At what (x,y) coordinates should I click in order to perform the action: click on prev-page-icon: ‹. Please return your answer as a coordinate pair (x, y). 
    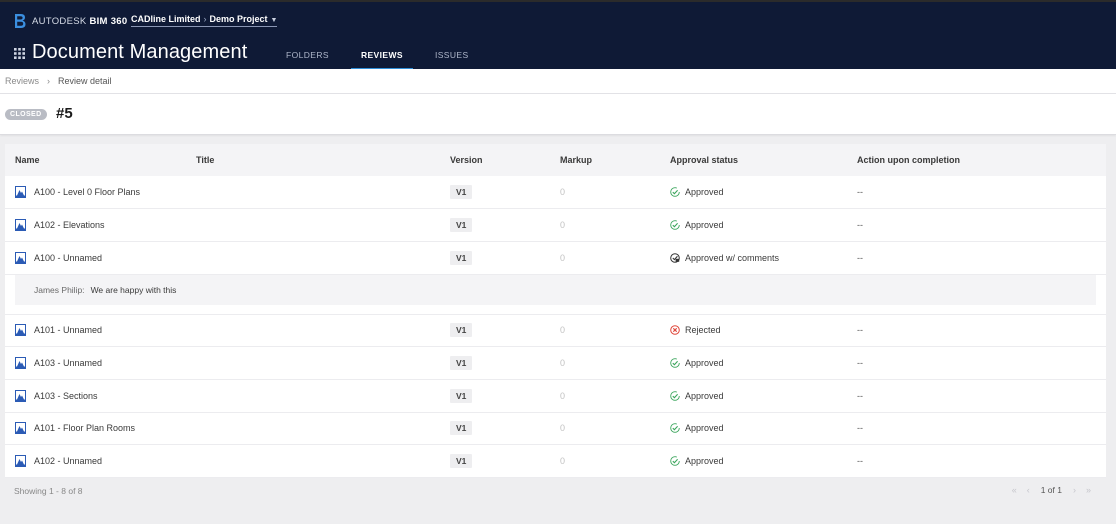
    Looking at the image, I should click on (1028, 490).